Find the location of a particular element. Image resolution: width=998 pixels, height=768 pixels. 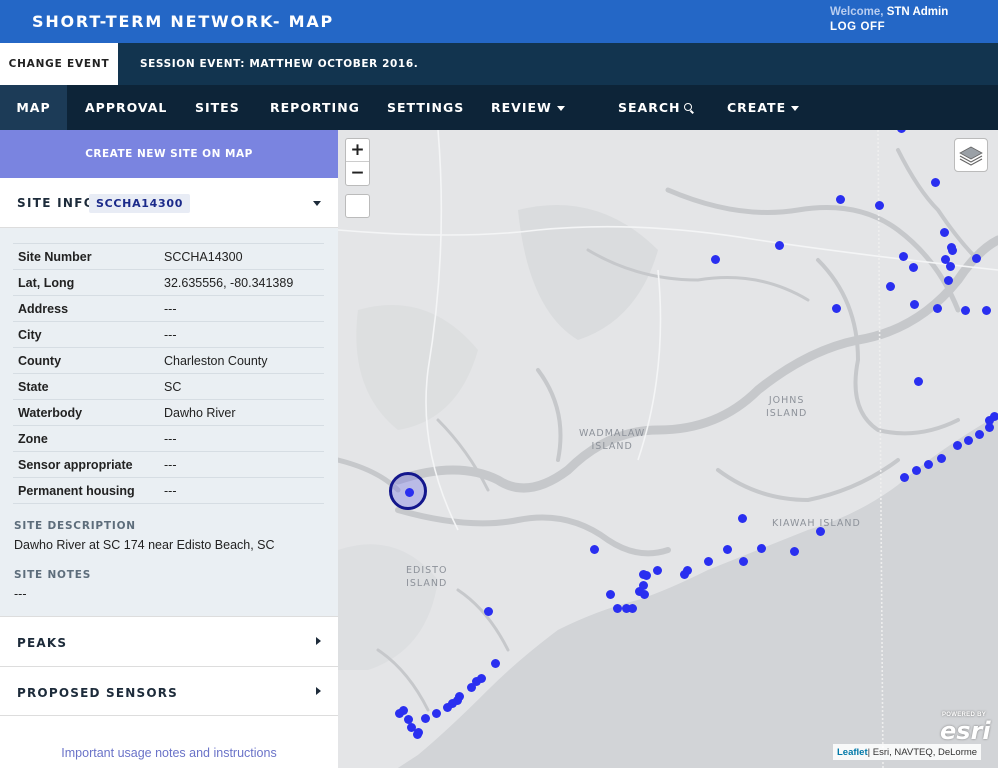

site-info-row: Site Number SCCHA14300 is located at coordinates (168, 256).